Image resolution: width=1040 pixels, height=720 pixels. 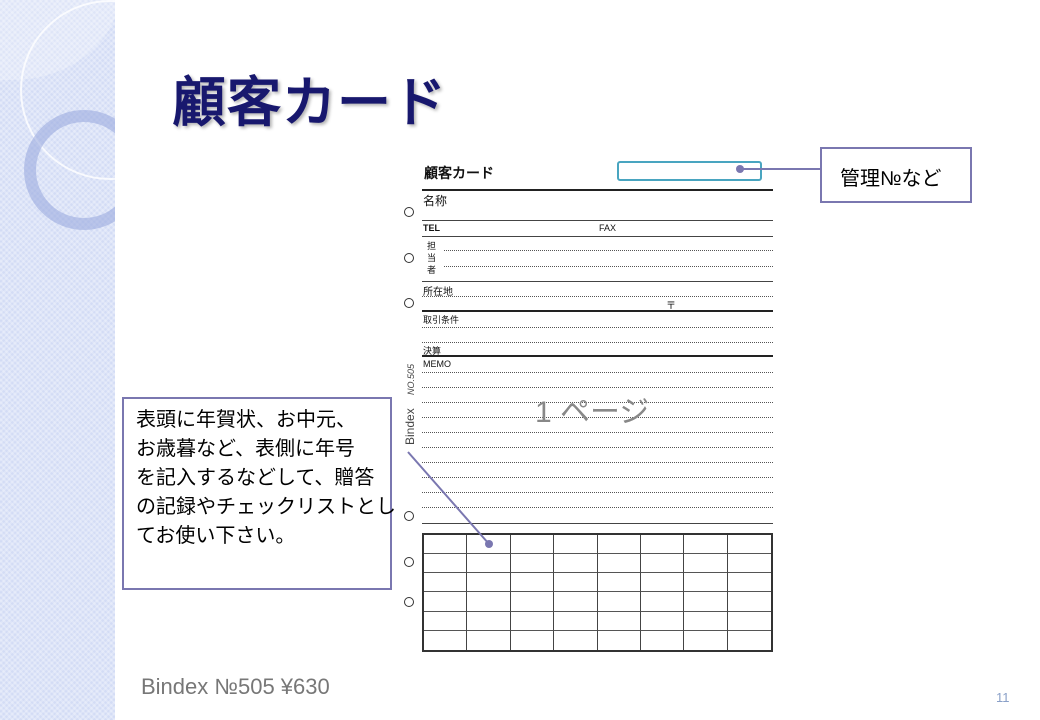 I want to click on callout-line: てお使い下さい。, so click(x=216, y=536).